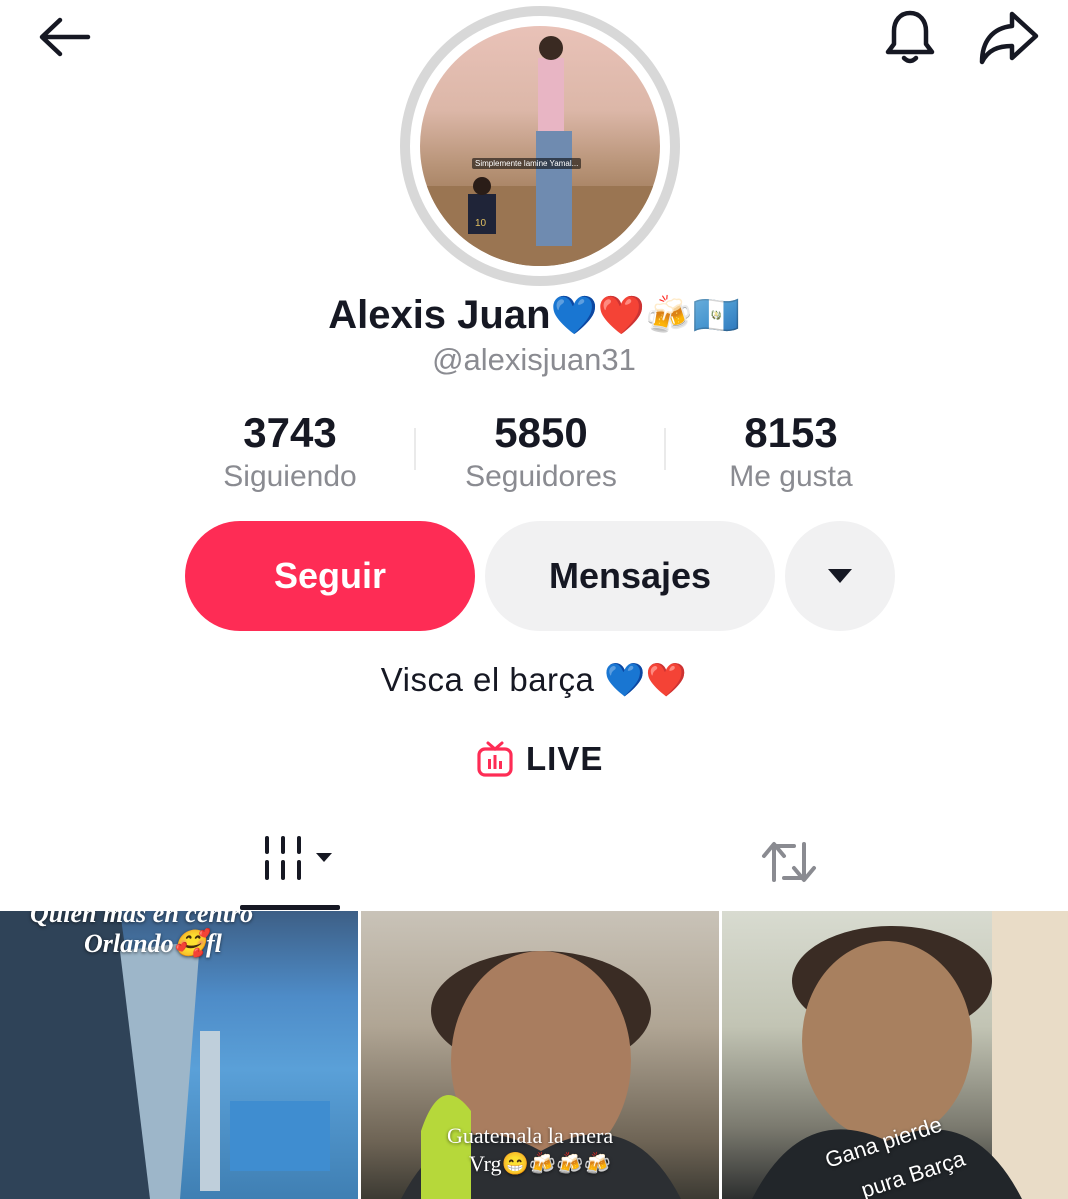  Describe the element at coordinates (495, 759) in the screenshot. I see `tv-live-icon` at that location.